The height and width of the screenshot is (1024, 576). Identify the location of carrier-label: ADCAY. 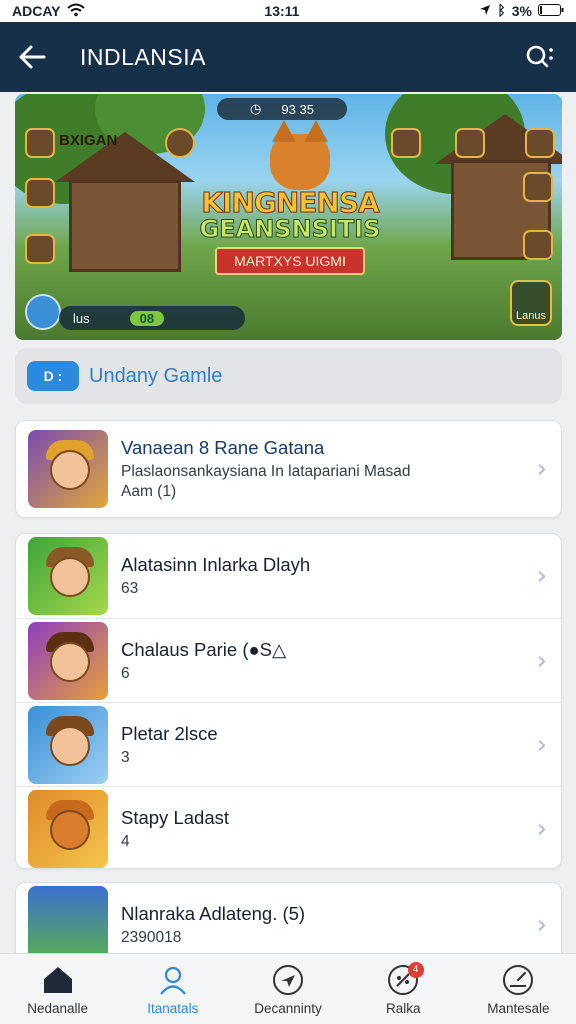
(36, 11).